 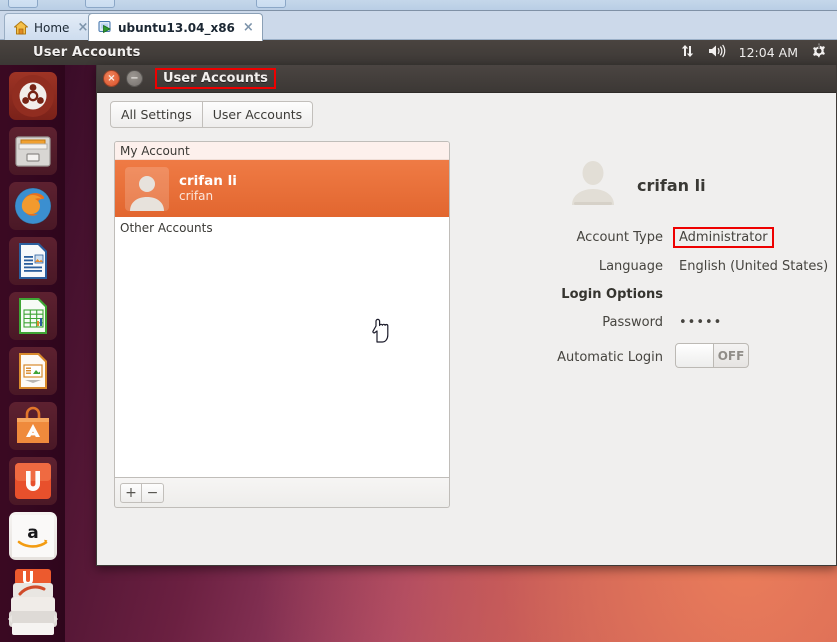 I want to click on breadcrumb: All Settings User Accounts, so click(x=212, y=114).